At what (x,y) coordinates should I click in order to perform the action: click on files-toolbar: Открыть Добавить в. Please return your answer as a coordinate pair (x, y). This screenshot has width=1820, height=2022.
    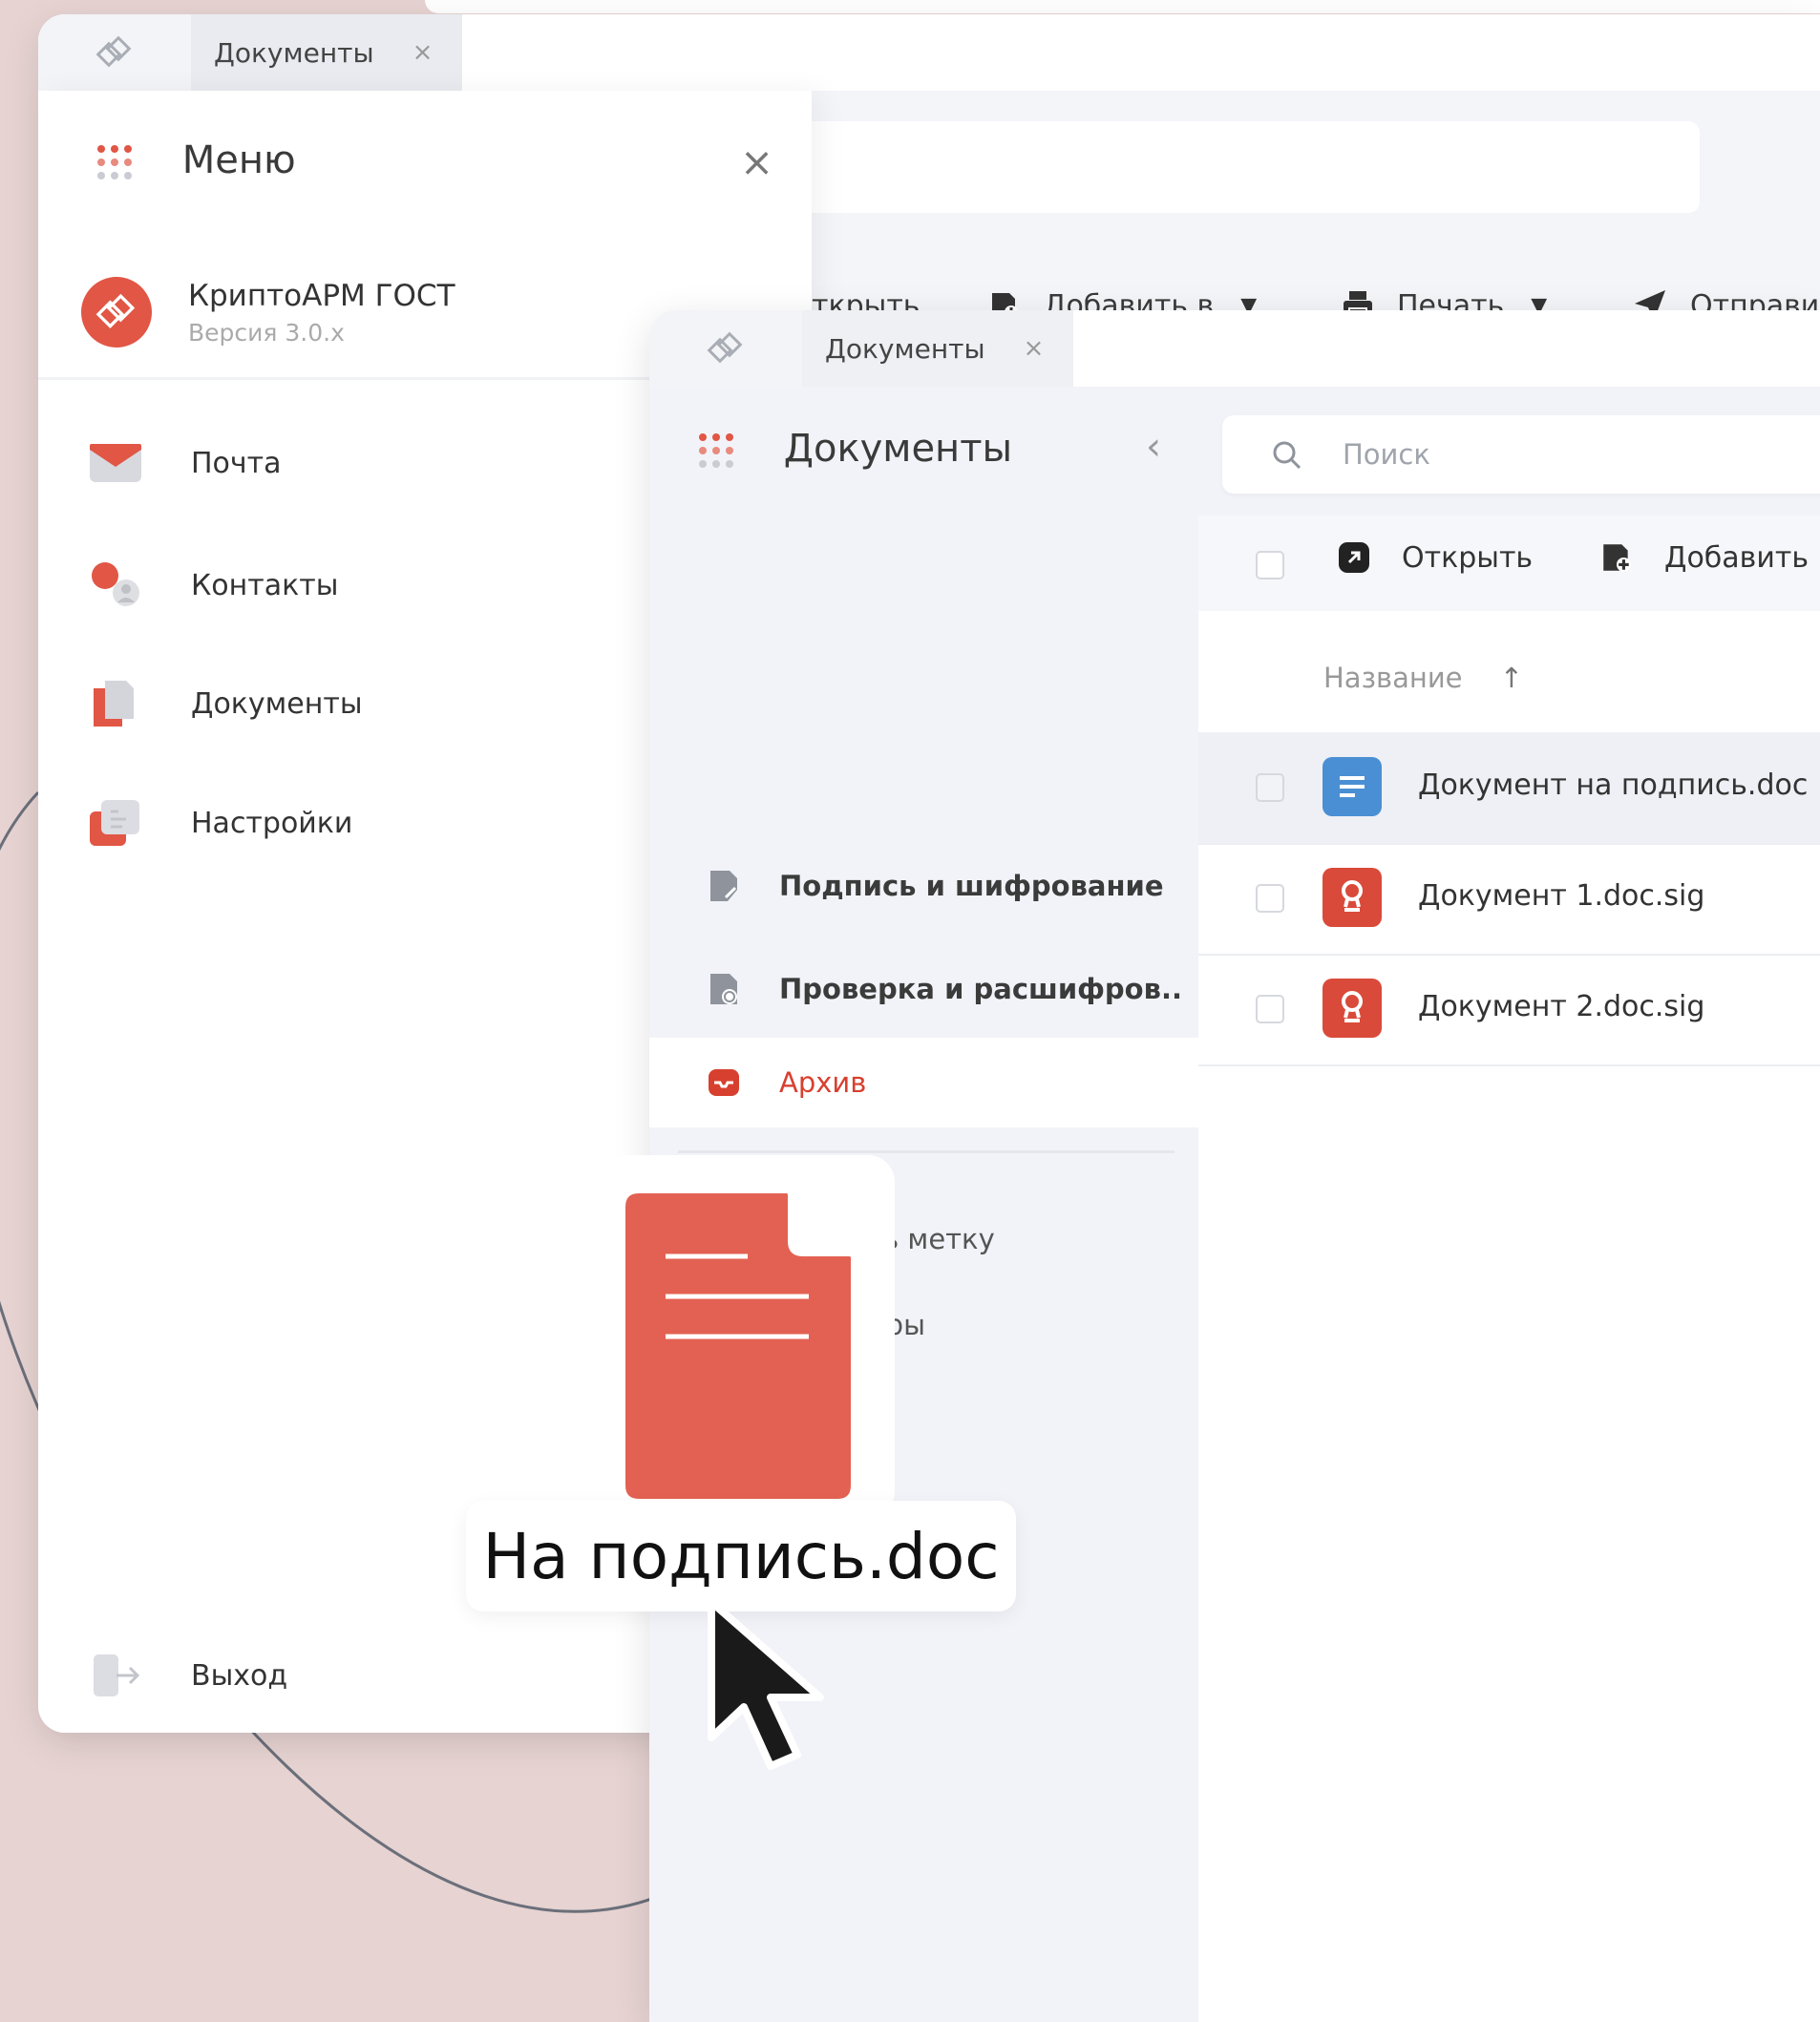
    Looking at the image, I should click on (1509, 563).